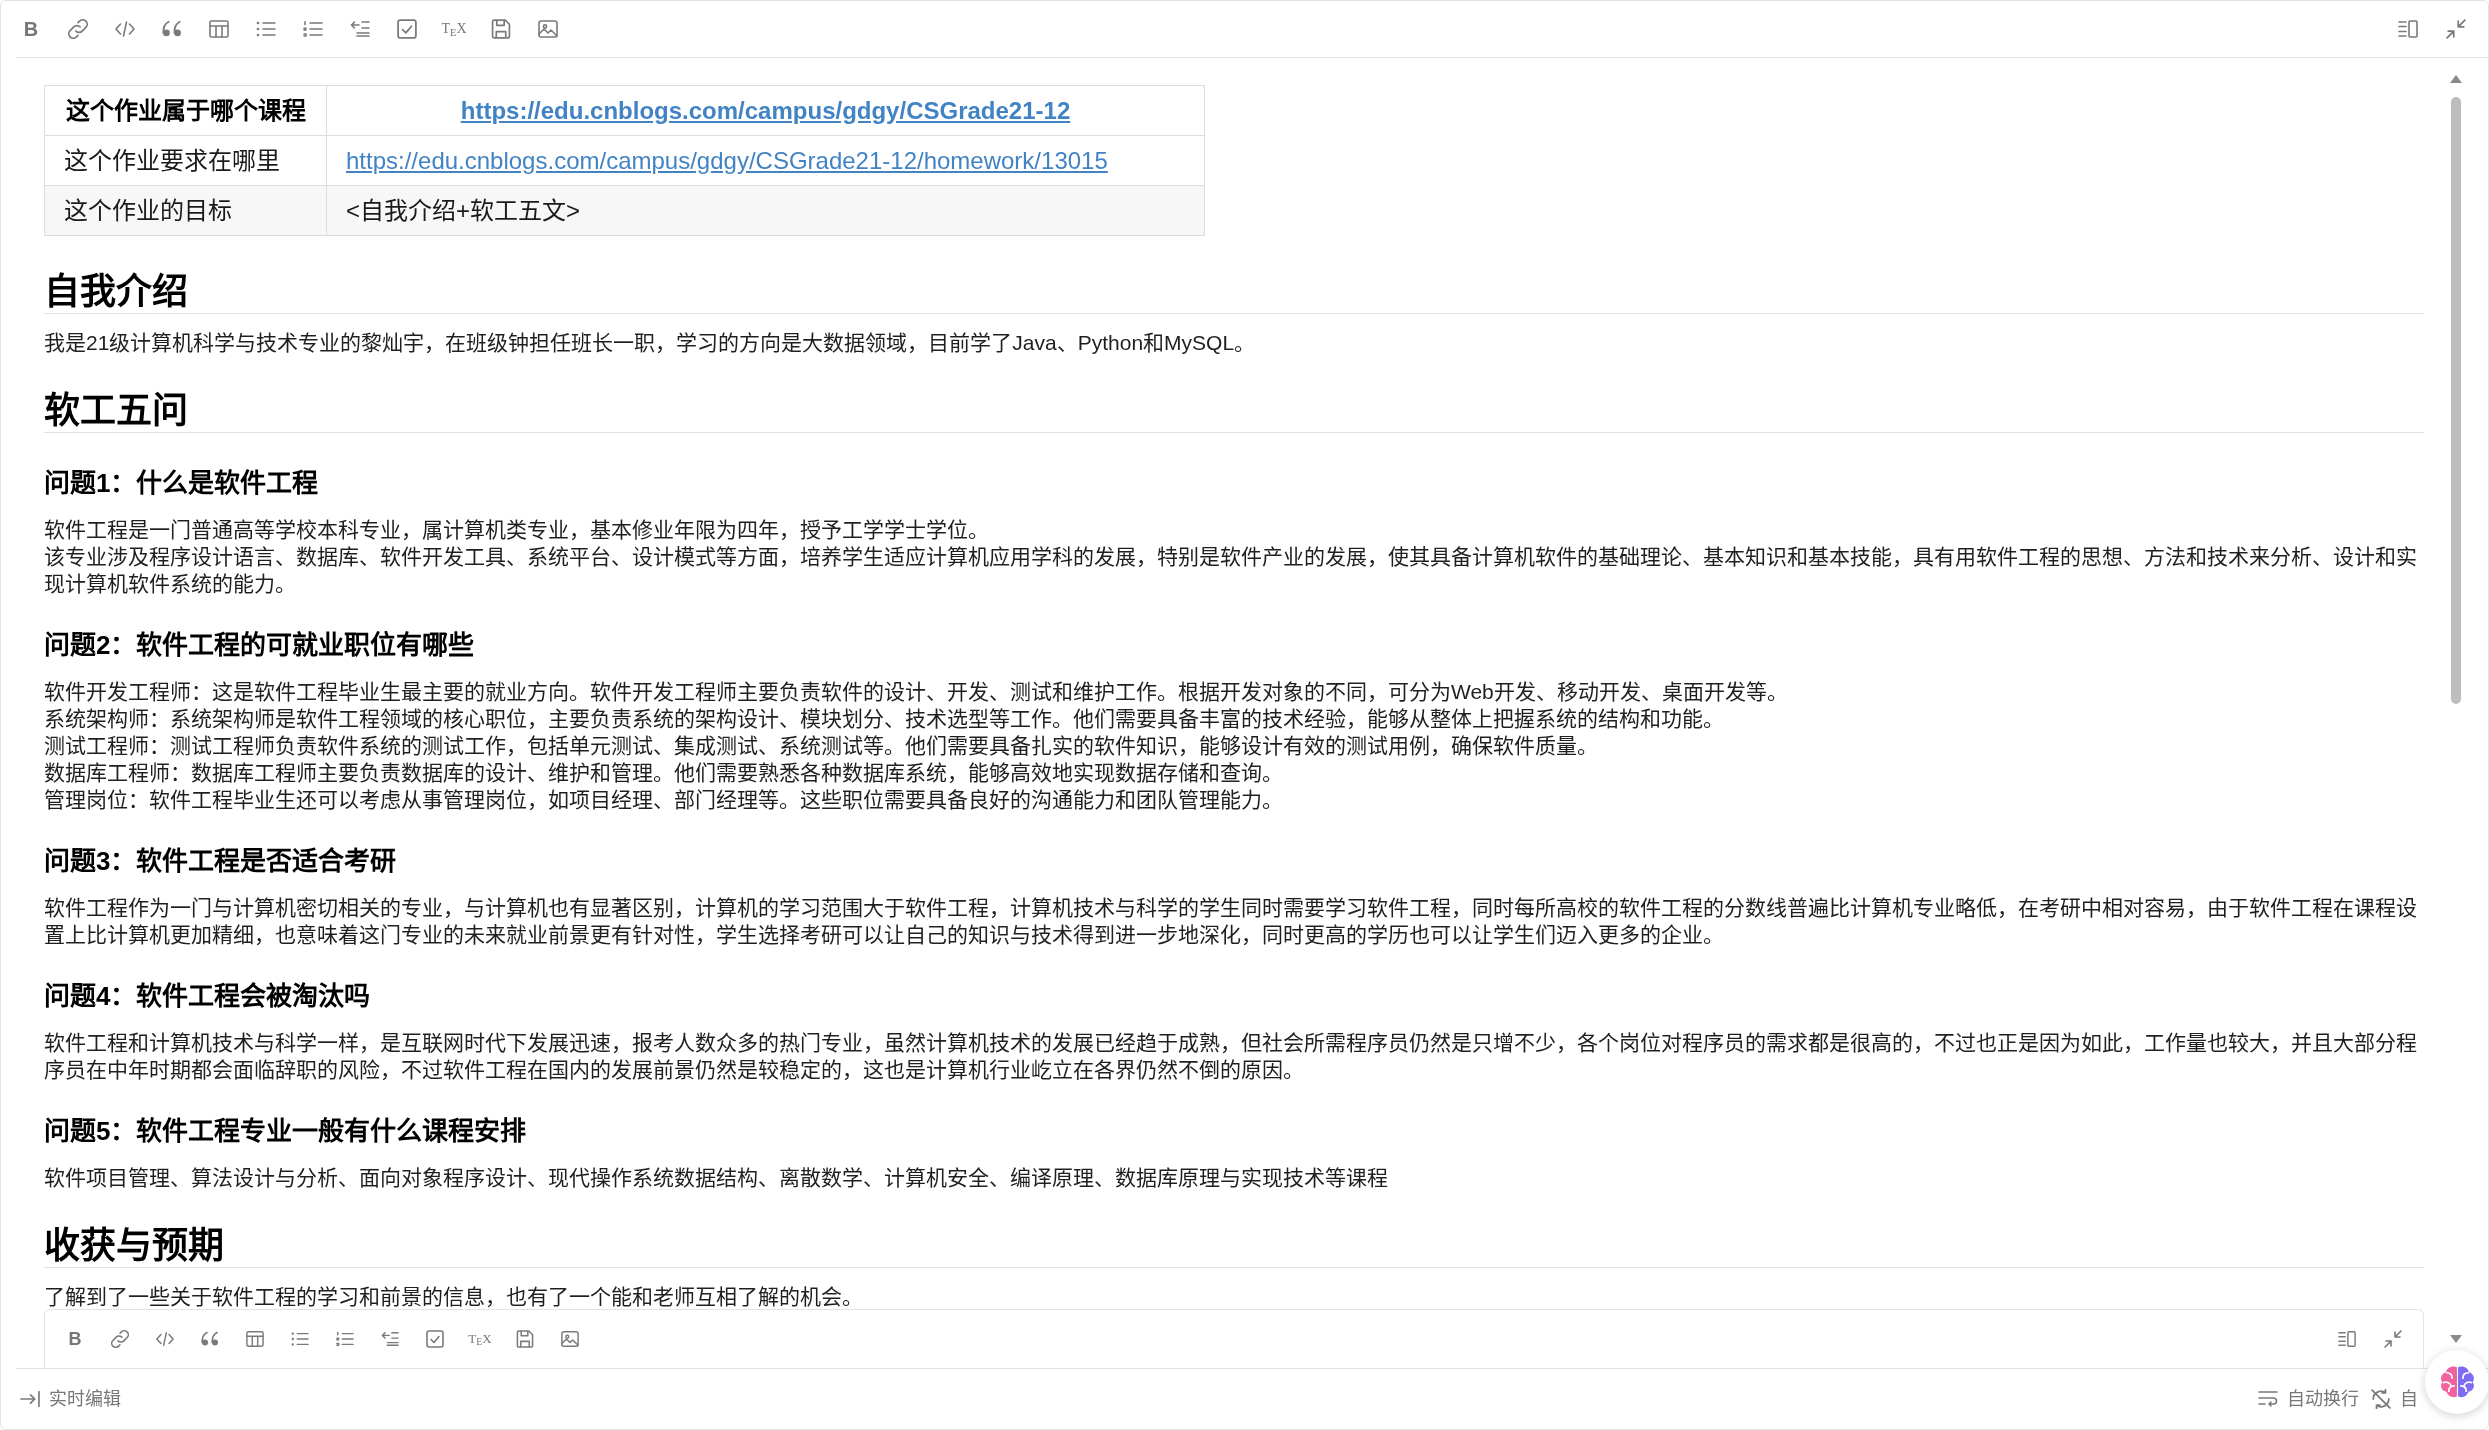 The height and width of the screenshot is (1430, 2489). Describe the element at coordinates (716, 1178) in the screenshot. I see `paragraph: 软件项目管理、算法设计与分析、面向对象程序设计、现代操作系统数据结构、离散数学、计算机安全、编译原理、数据库原理与实现技术等课程` at that location.